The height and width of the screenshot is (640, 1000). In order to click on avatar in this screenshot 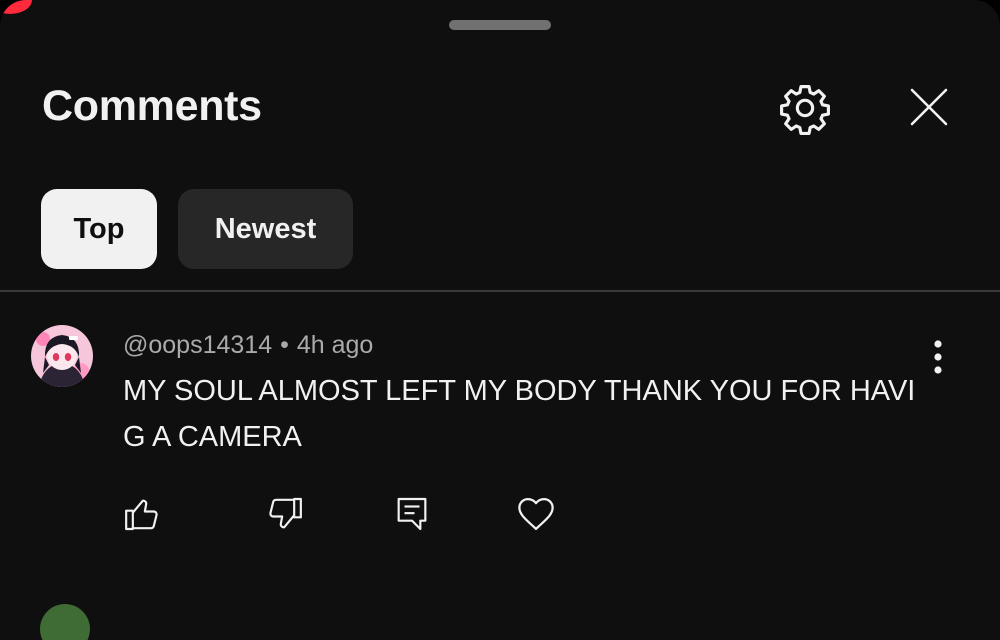, I will do `click(62, 356)`.